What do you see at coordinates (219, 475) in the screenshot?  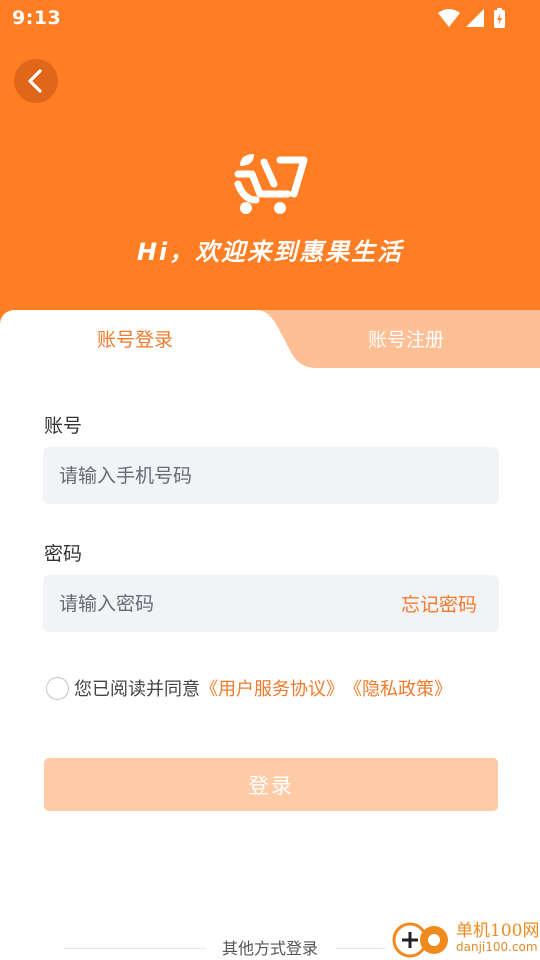 I see `phone-input` at bounding box center [219, 475].